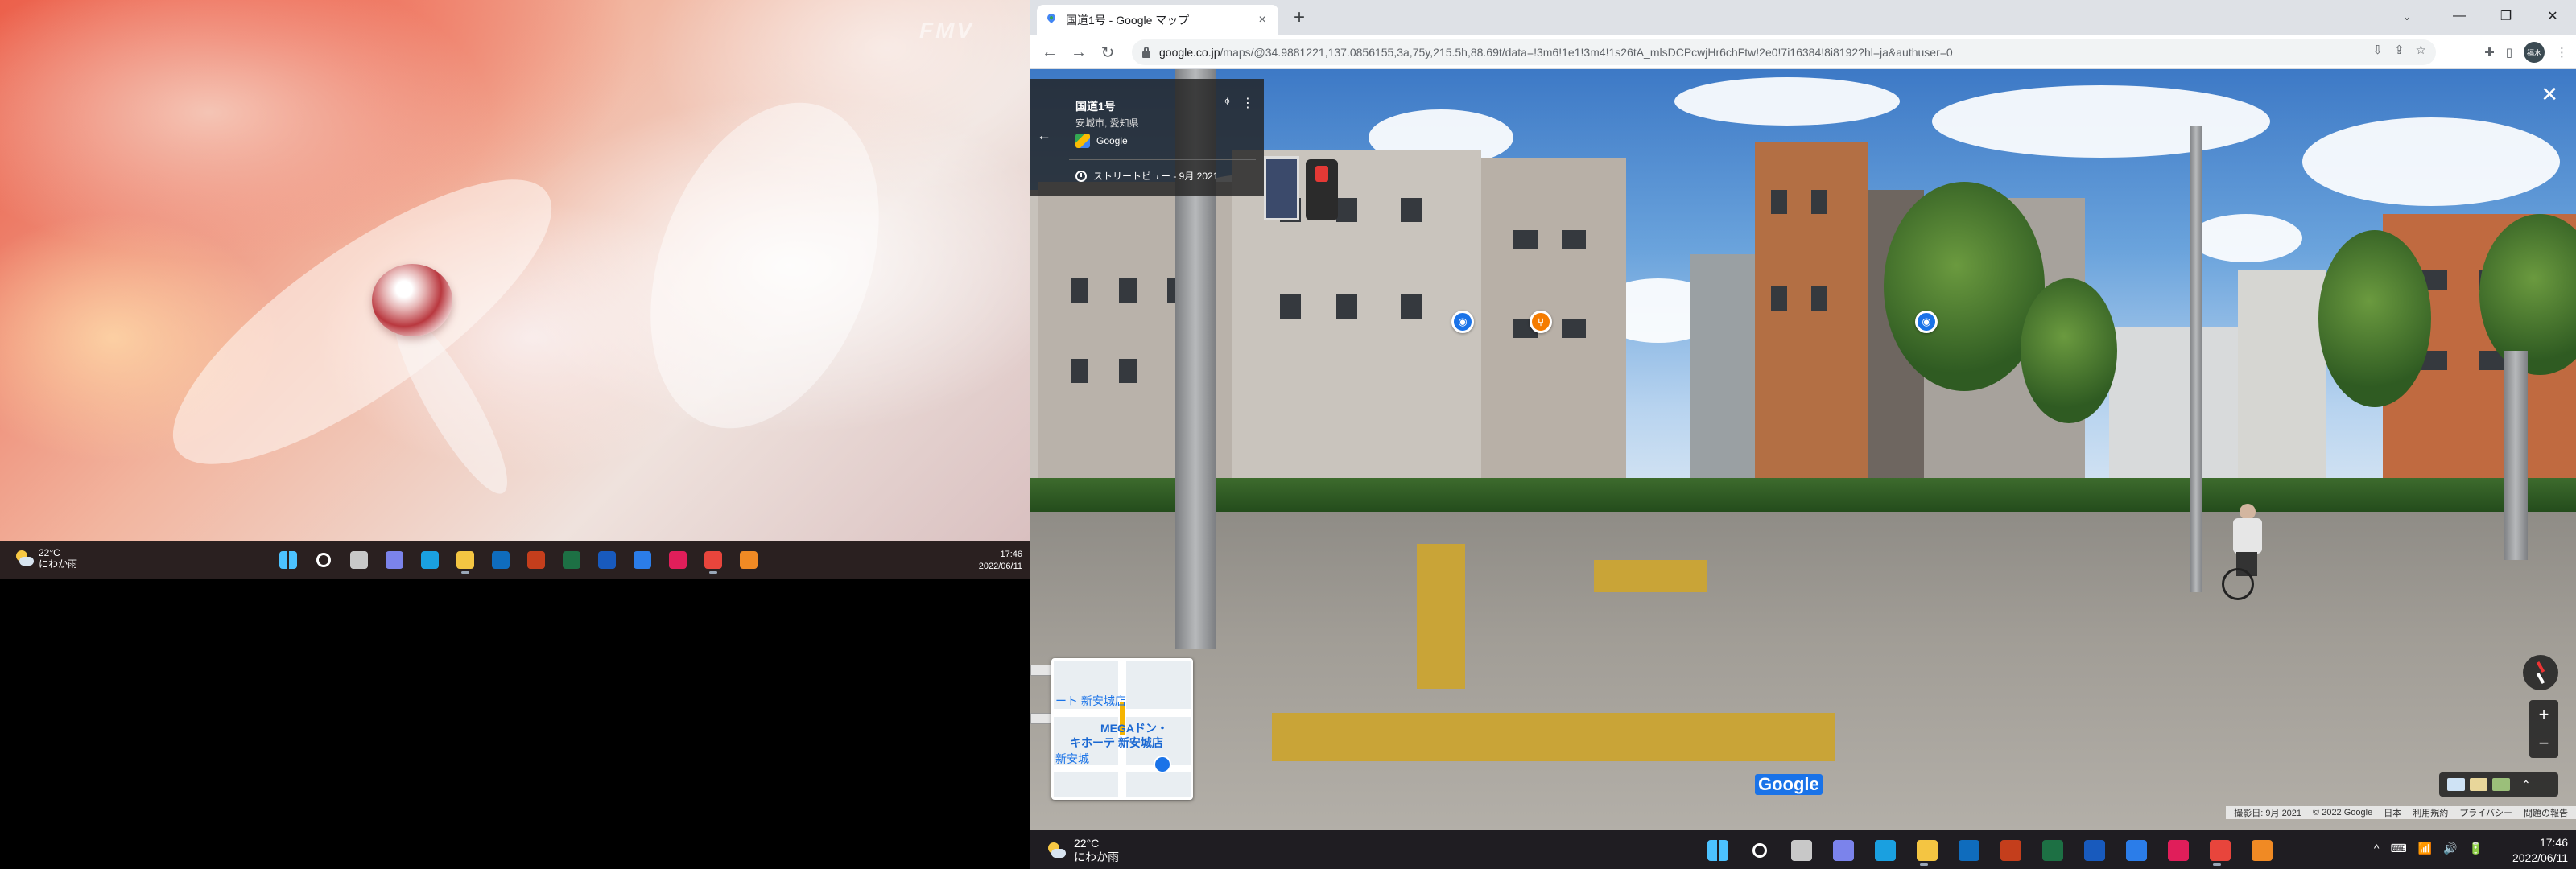 This screenshot has width=2576, height=869. Describe the element at coordinates (2407, 16) in the screenshot. I see `tab-search-button: ⌄` at that location.